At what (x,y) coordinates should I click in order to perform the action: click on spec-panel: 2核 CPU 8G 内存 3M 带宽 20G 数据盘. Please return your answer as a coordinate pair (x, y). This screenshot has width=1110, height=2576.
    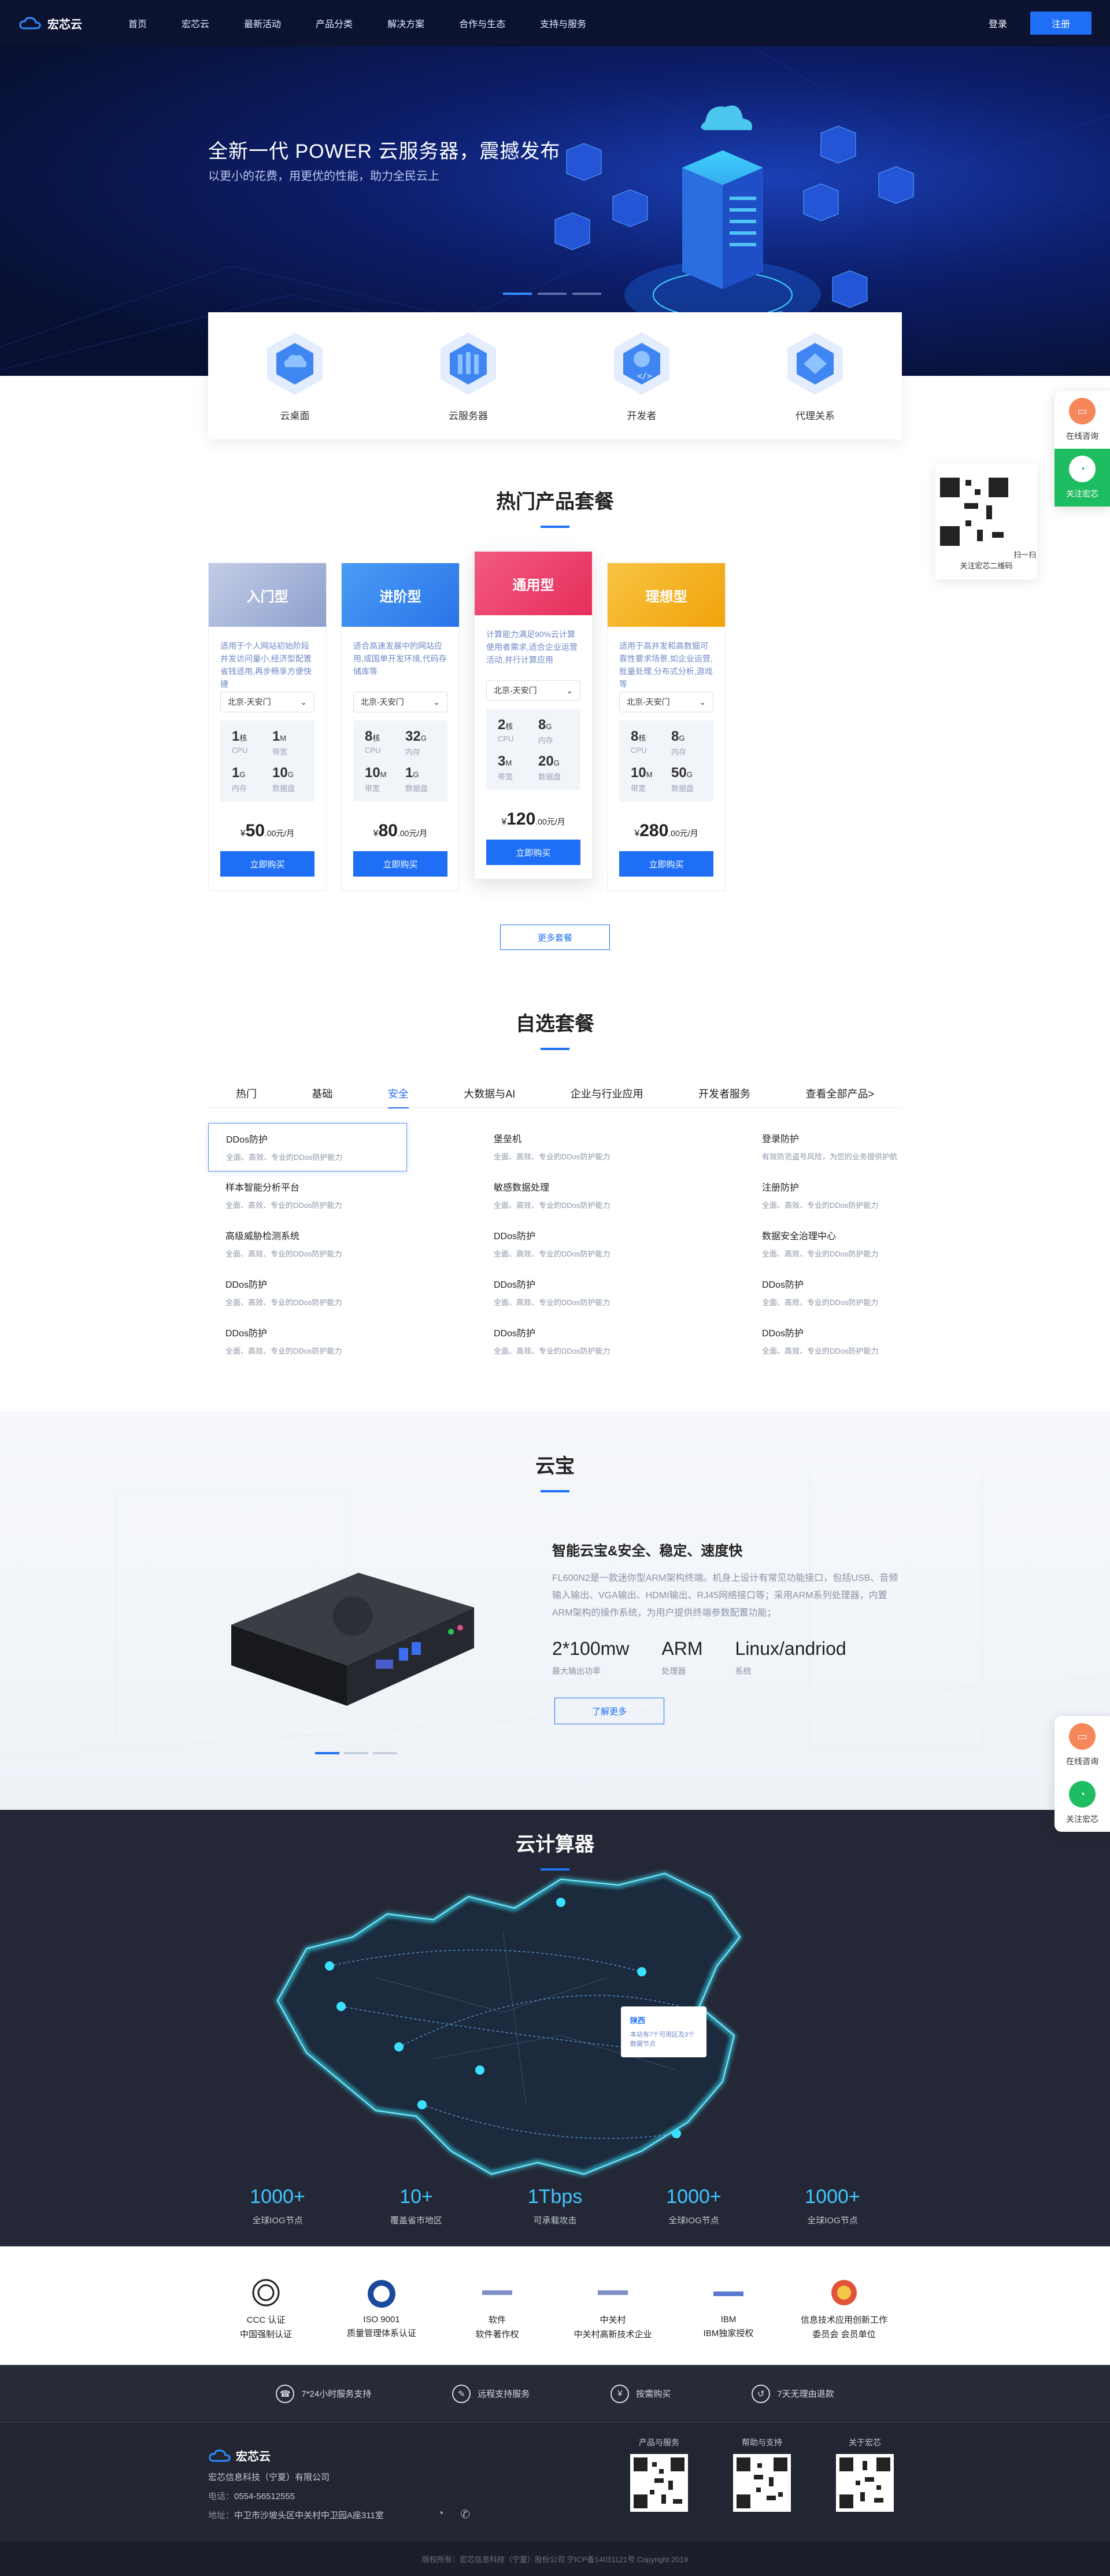
    Looking at the image, I should click on (533, 750).